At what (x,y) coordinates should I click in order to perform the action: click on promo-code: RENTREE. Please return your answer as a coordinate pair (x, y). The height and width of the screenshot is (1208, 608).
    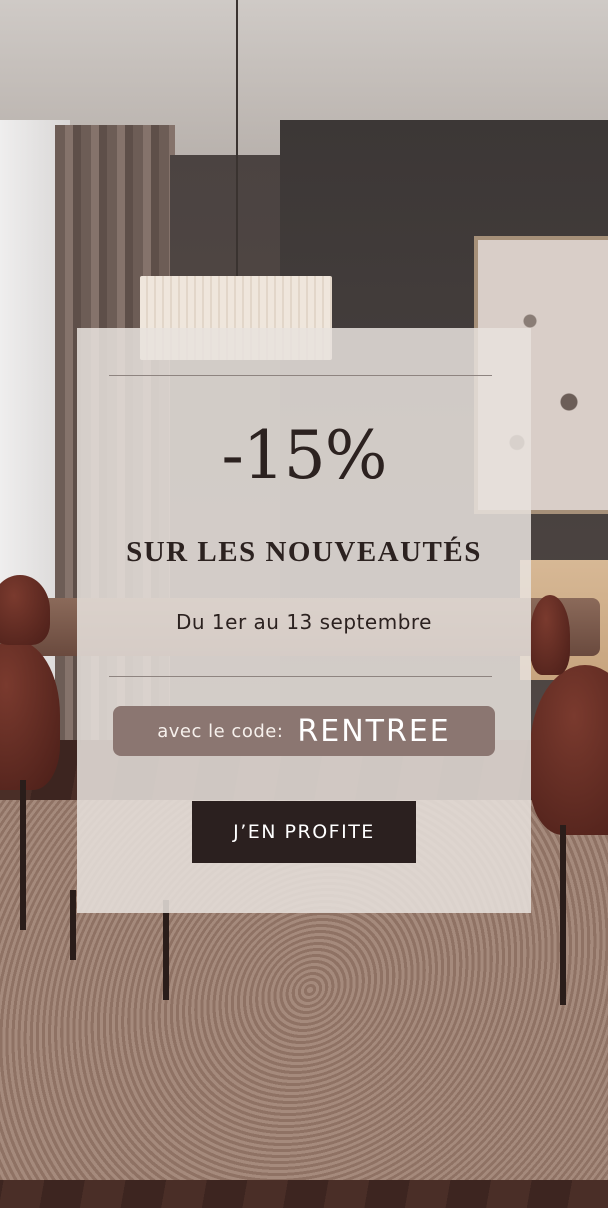
    Looking at the image, I should click on (374, 731).